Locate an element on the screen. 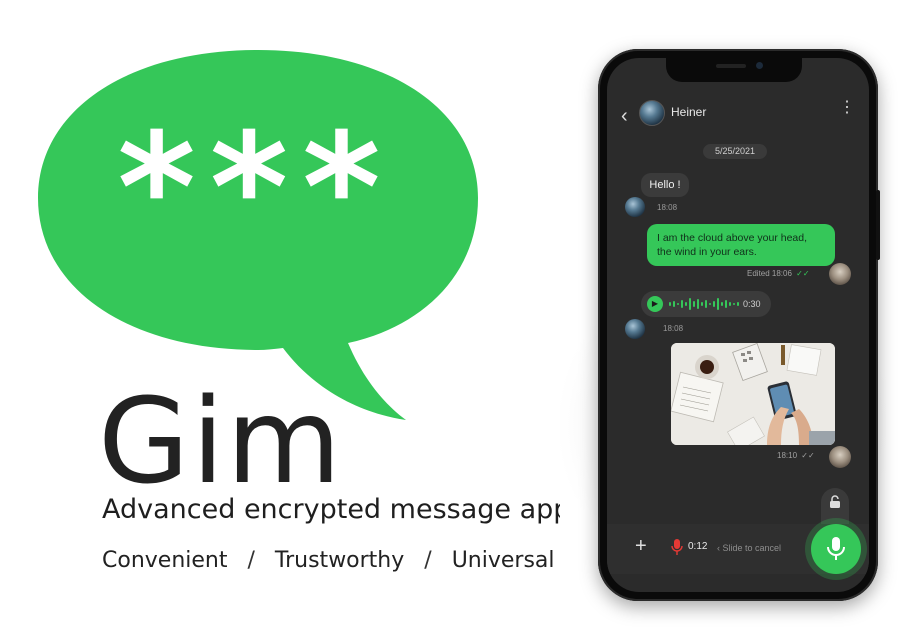  recording-time: 0:12 is located at coordinates (698, 546).